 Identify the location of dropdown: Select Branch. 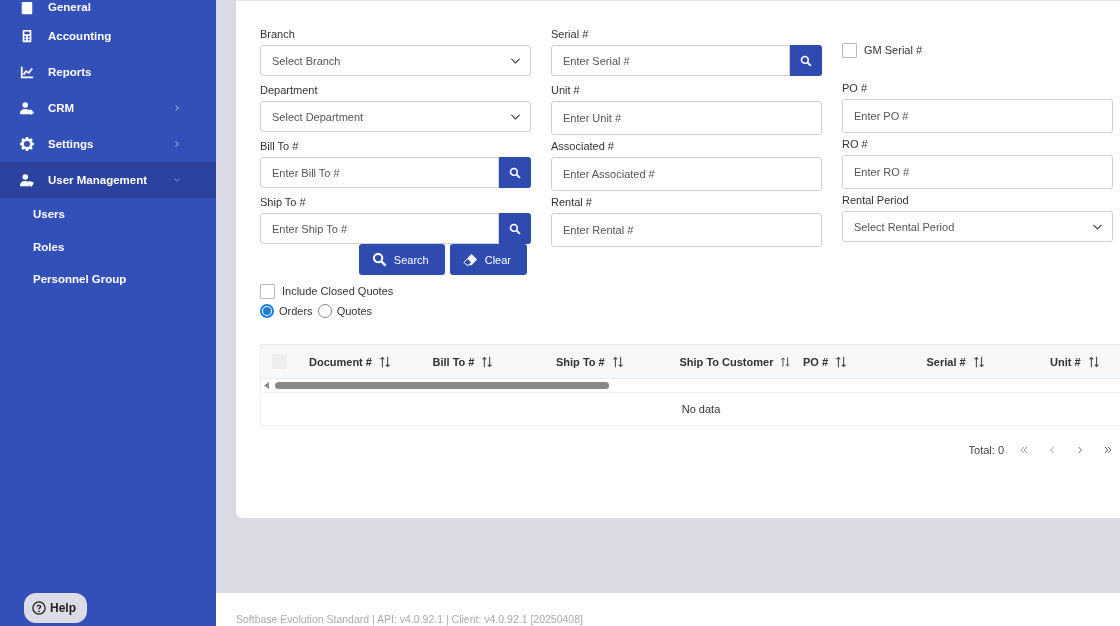
(395, 60).